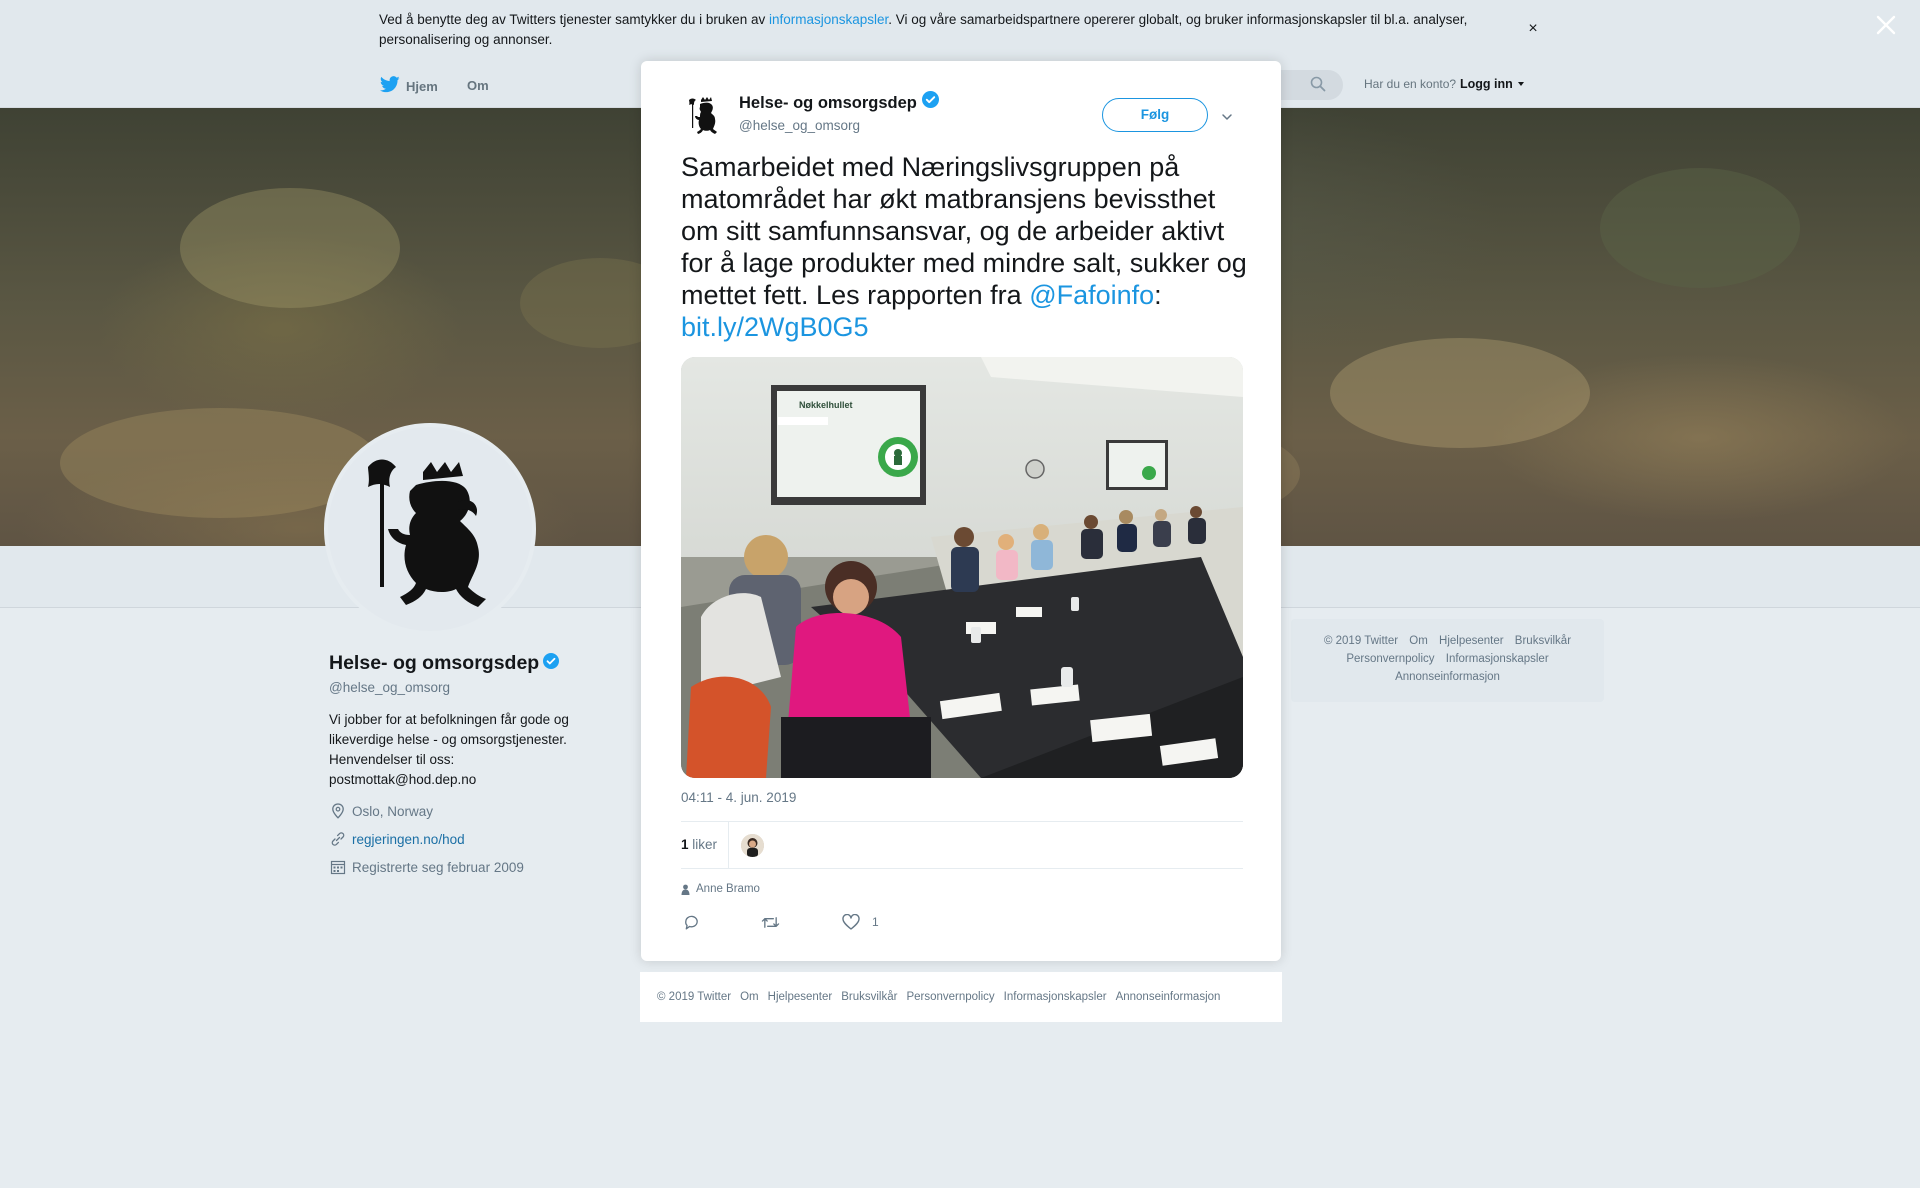  What do you see at coordinates (749, 997) in the screenshot?
I see `footer-link-about: Om` at bounding box center [749, 997].